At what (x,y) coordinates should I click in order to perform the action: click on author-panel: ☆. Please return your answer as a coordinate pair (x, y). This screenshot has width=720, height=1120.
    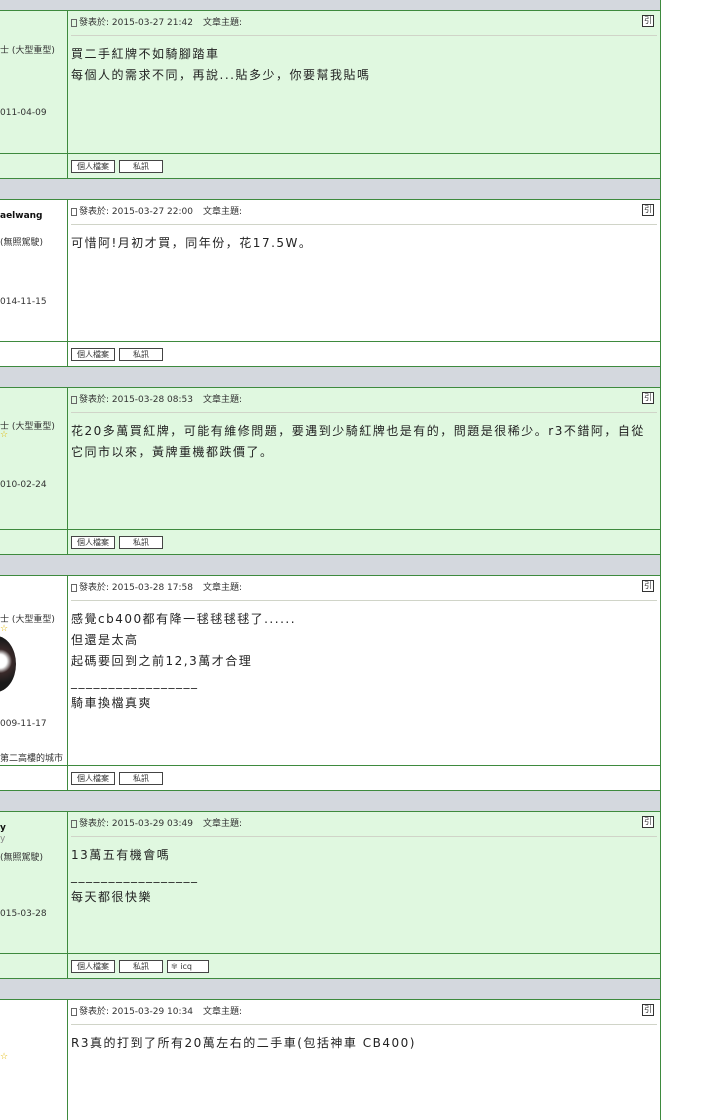
    Looking at the image, I should click on (34, 1060).